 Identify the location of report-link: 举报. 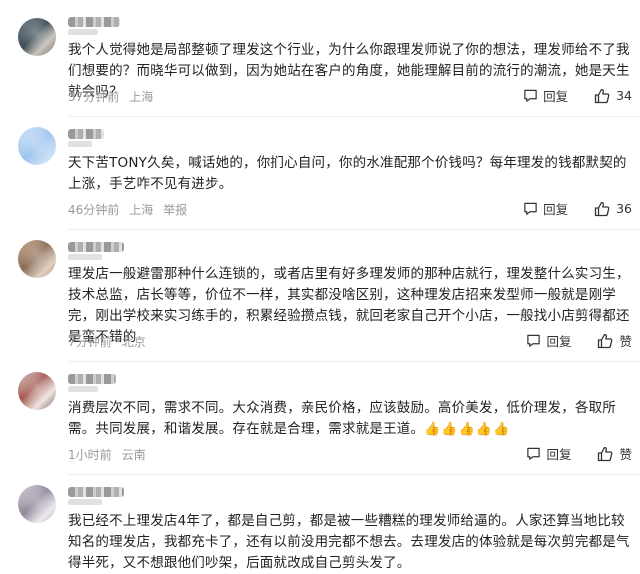
(175, 209).